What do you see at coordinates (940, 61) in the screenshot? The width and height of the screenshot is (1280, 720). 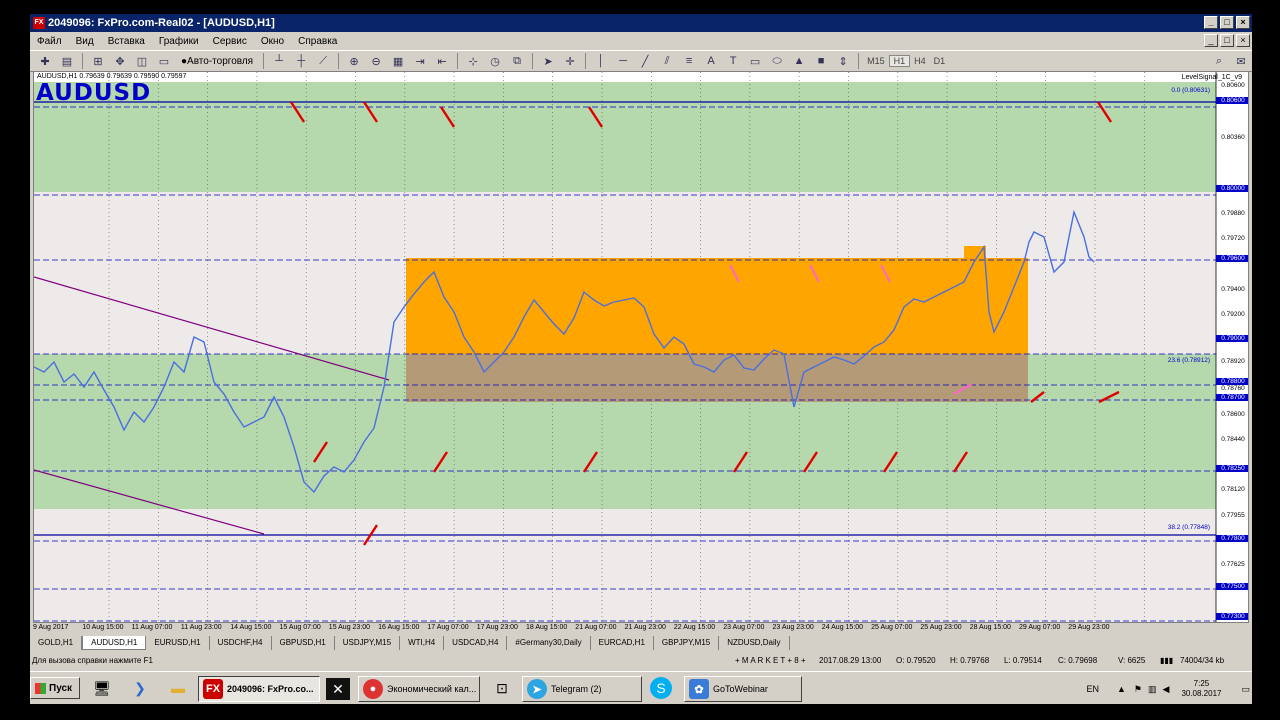 I see `timeframe-d1: D1` at bounding box center [940, 61].